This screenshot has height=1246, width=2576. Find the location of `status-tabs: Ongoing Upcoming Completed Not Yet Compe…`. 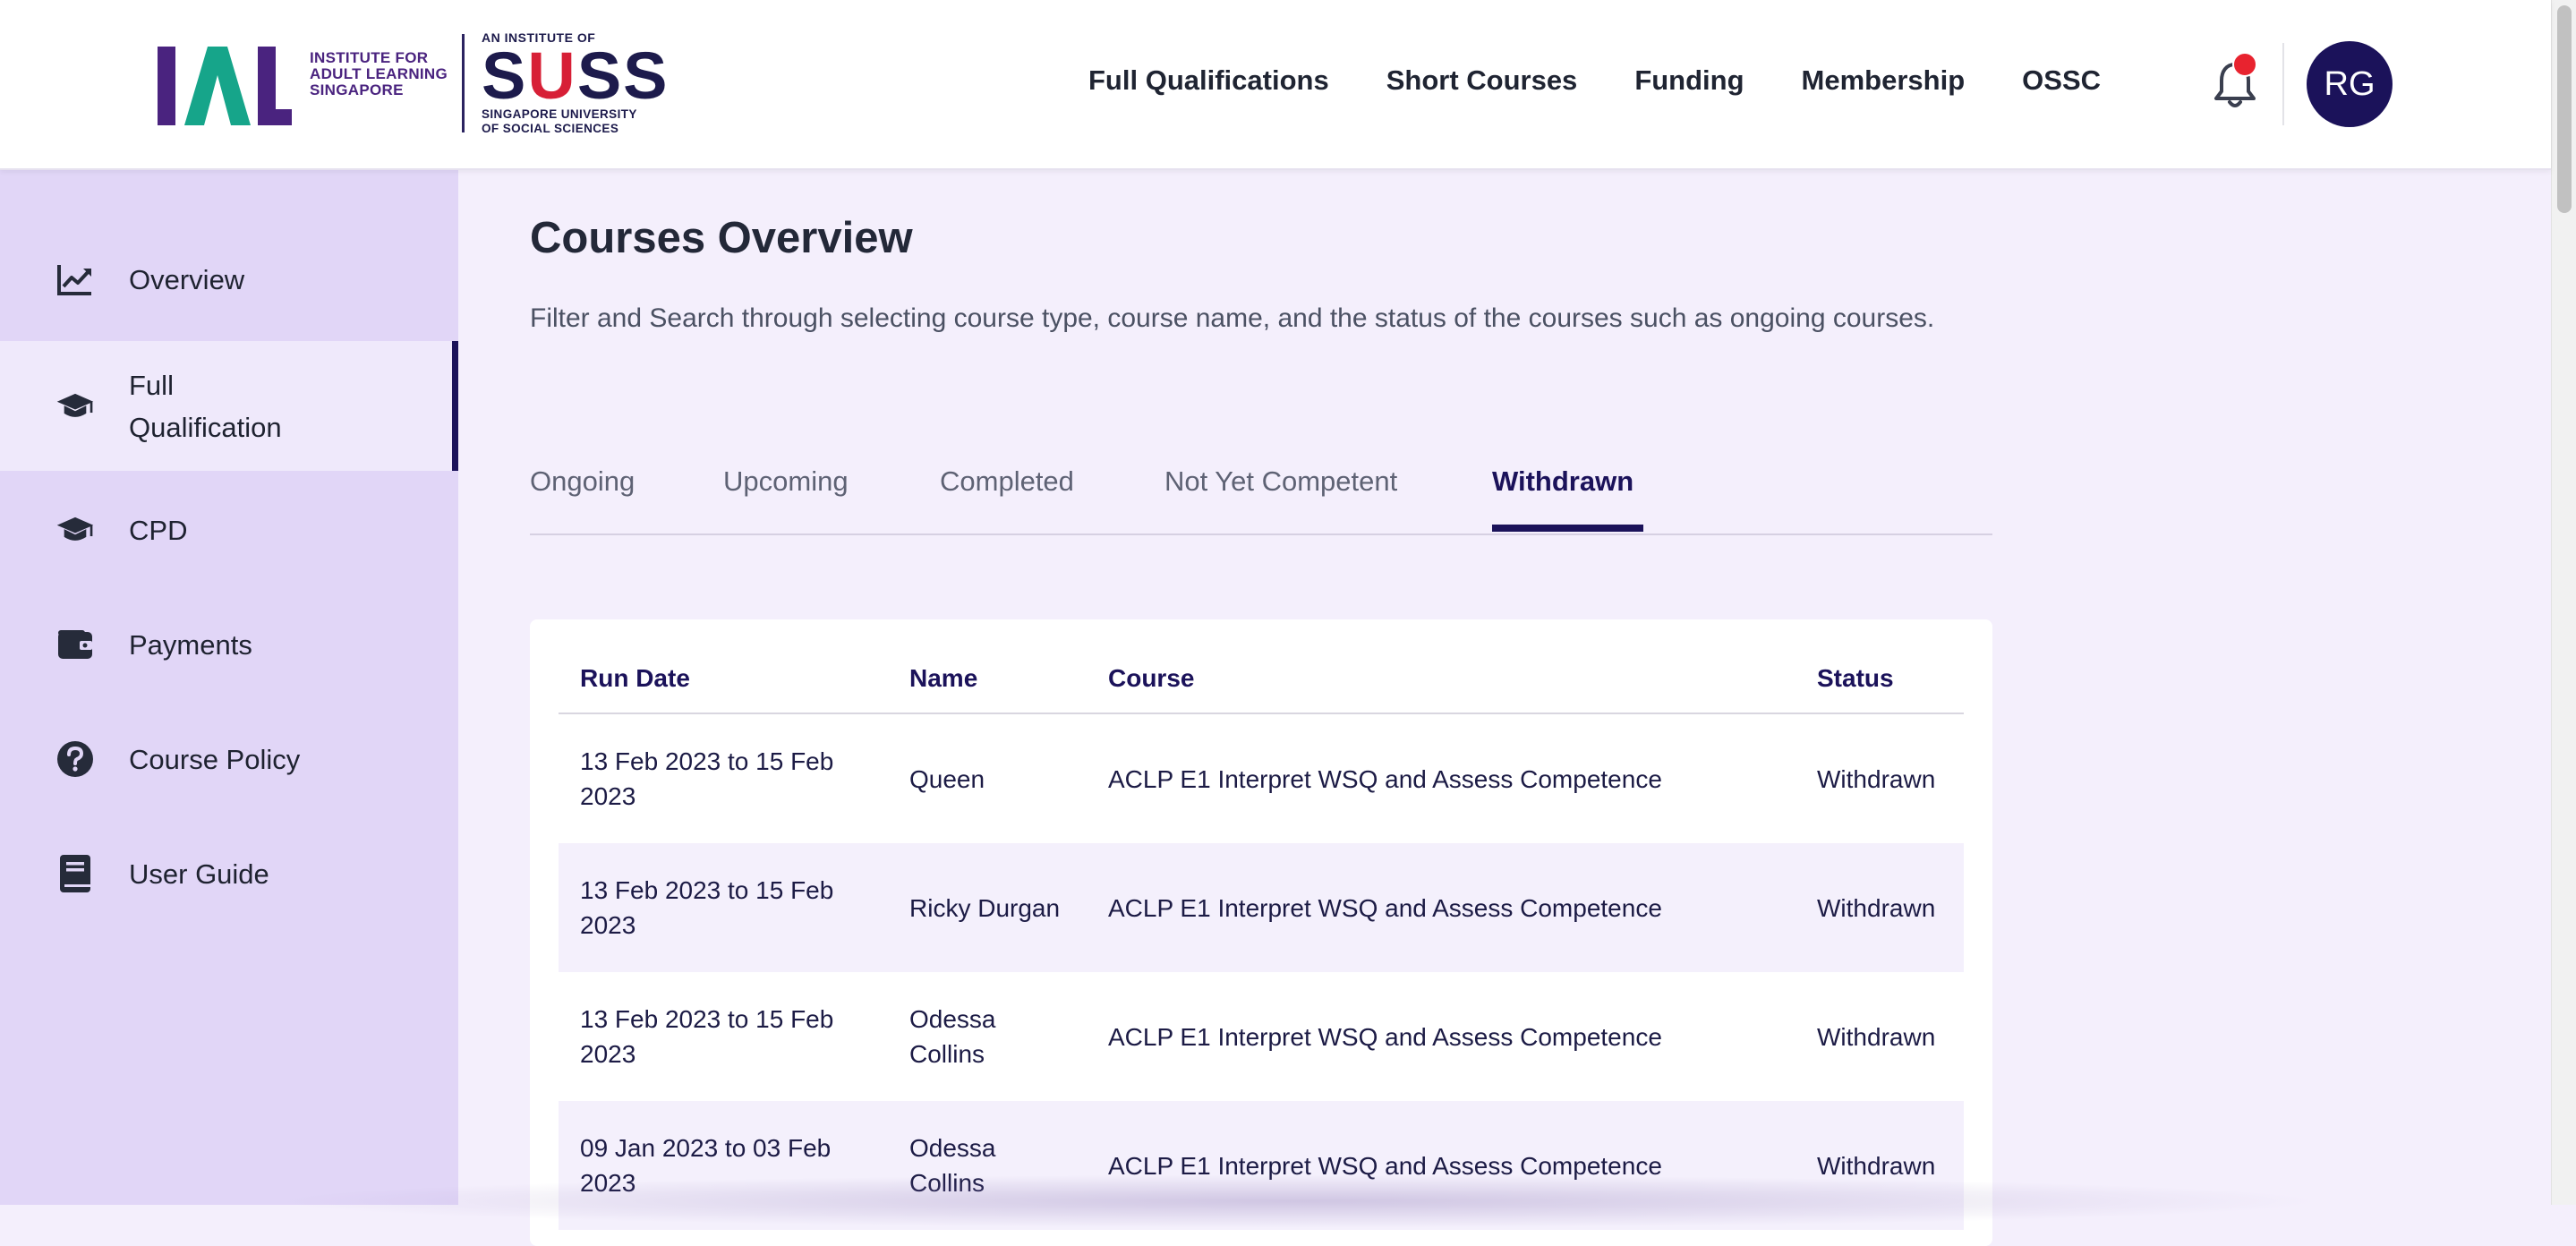

status-tabs: Ongoing Upcoming Completed Not Yet Compe… is located at coordinates (1261, 496).